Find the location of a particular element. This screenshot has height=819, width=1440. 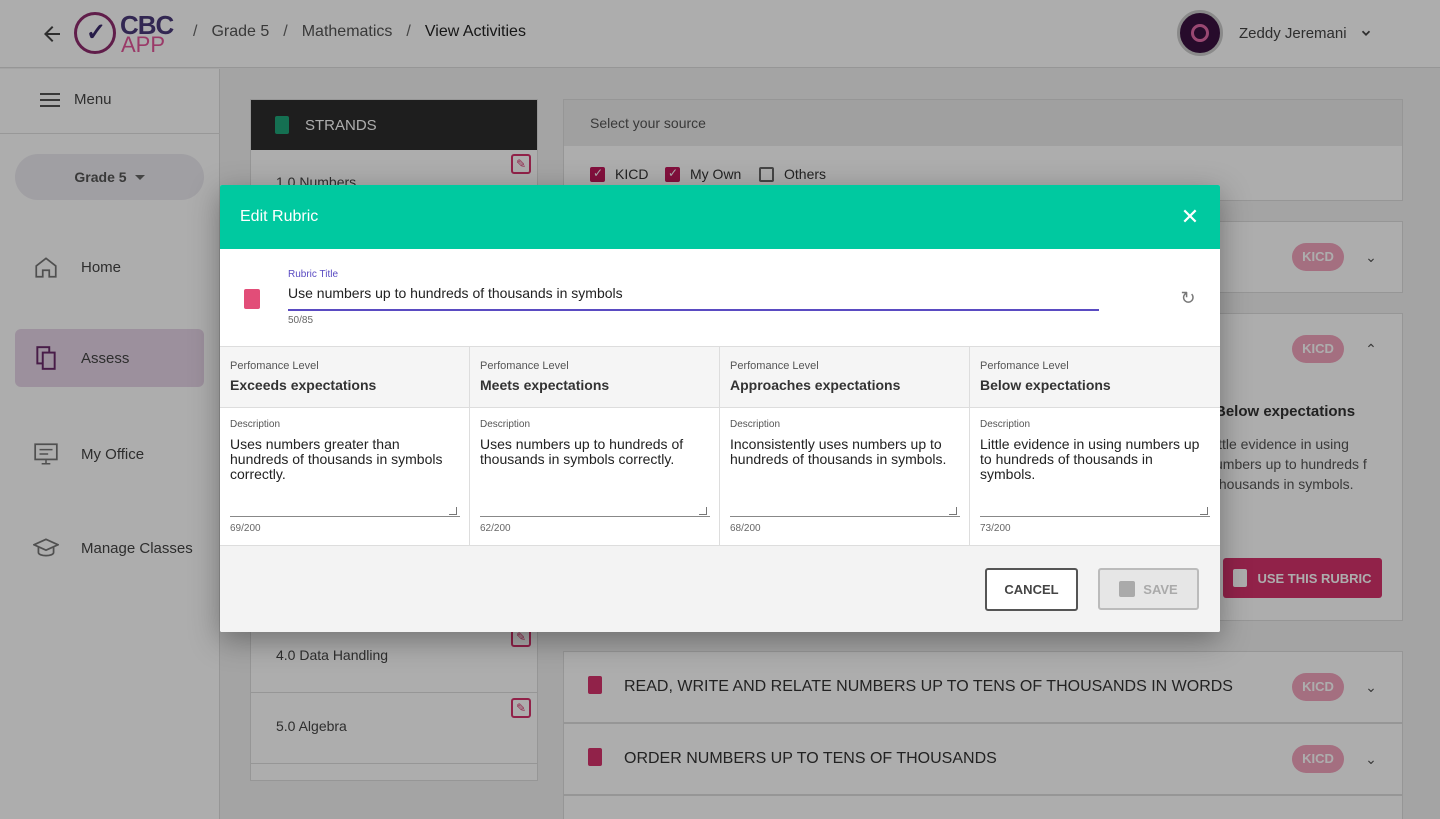

level-name: Meets expectations is located at coordinates (545, 385).